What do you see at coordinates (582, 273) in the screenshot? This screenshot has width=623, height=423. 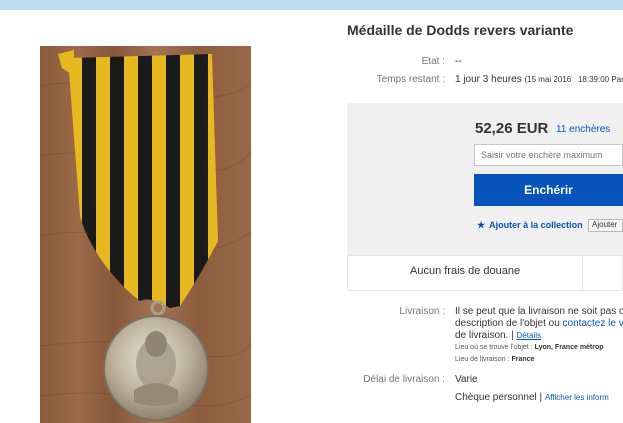 I see `customs-divider` at bounding box center [582, 273].